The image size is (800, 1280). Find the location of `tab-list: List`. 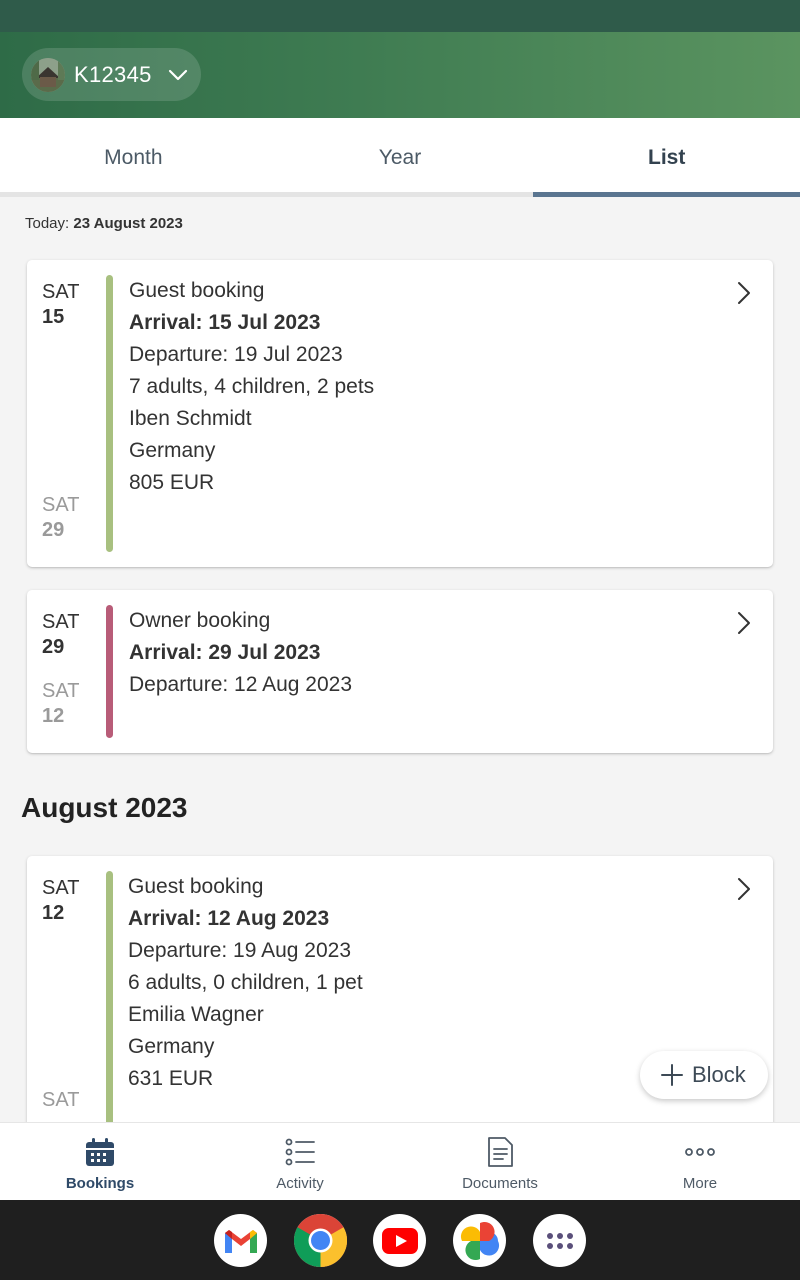

tab-list: List is located at coordinates (666, 157).